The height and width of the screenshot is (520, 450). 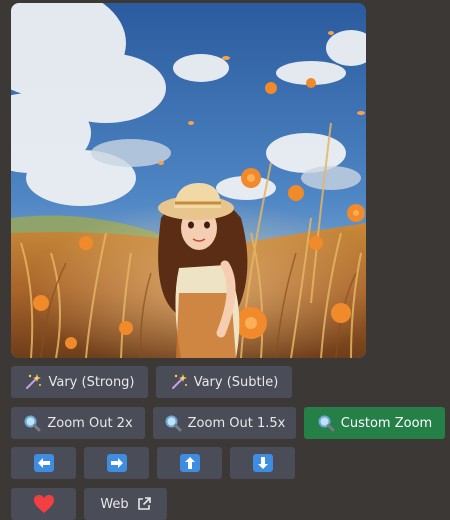 What do you see at coordinates (91, 382) in the screenshot?
I see `vary-strong-label: Vary (Strong)` at bounding box center [91, 382].